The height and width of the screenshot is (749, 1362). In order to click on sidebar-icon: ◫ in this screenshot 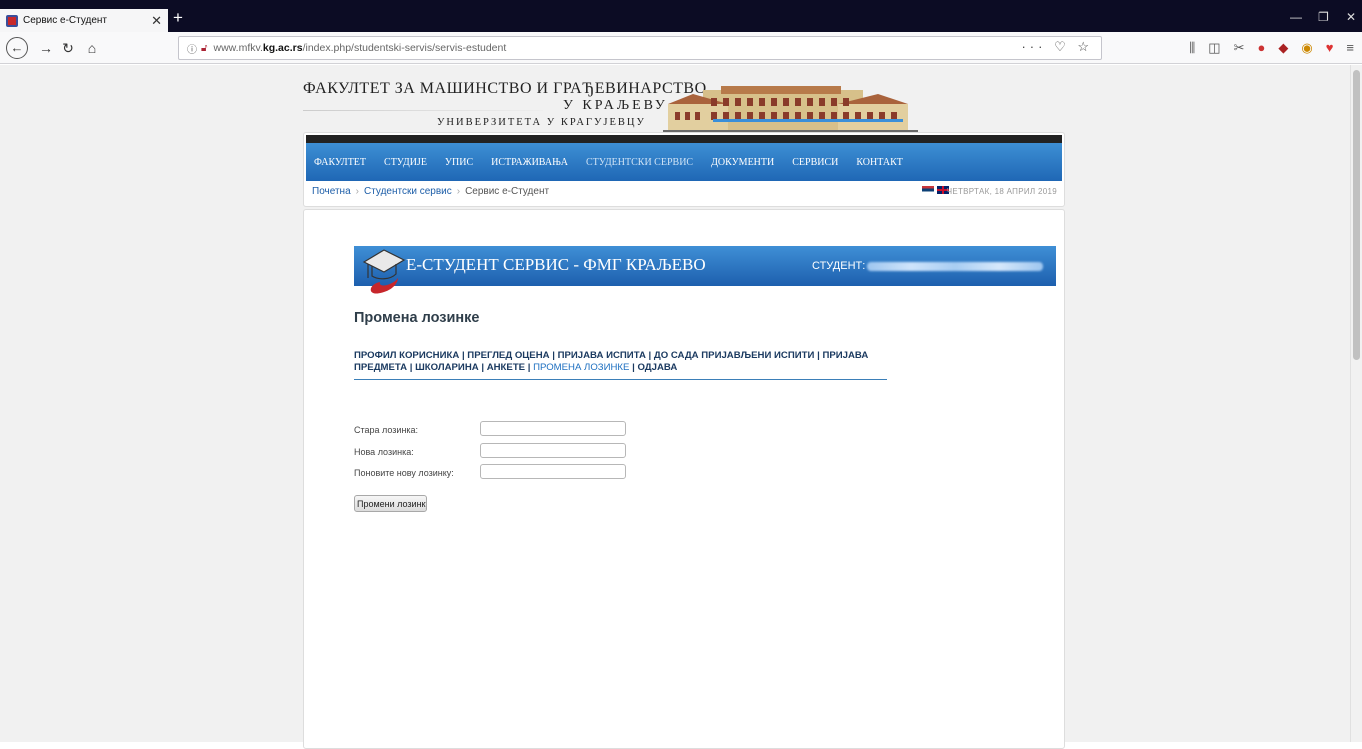, I will do `click(1214, 48)`.